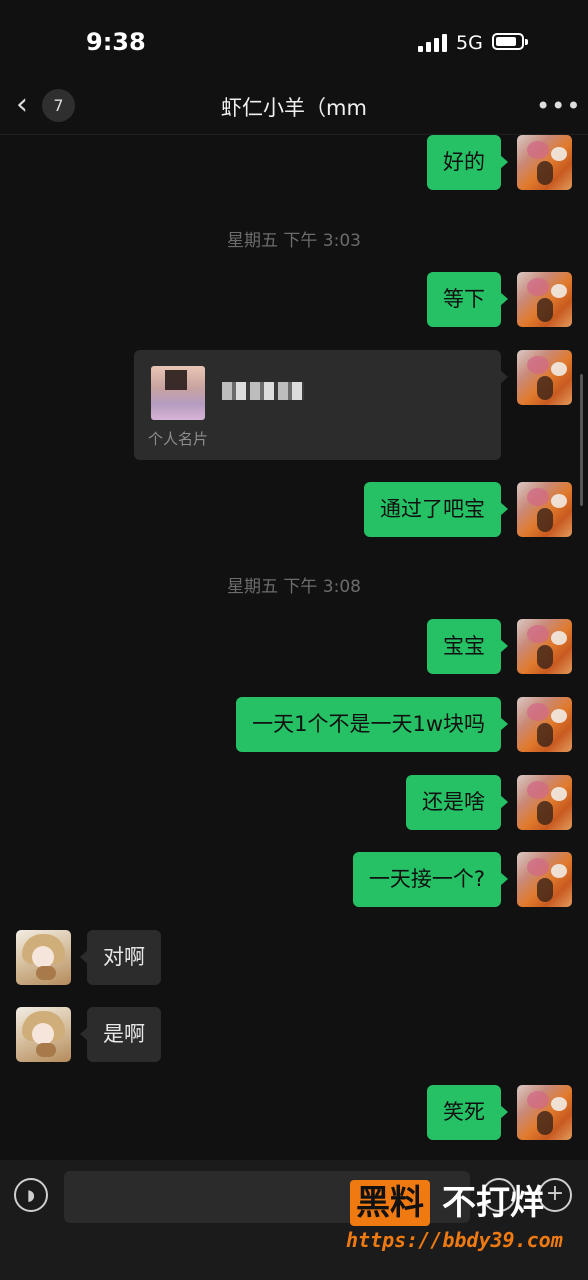 The image size is (588, 1280). I want to click on message-bubble-incoming: 对啊, so click(120, 957).